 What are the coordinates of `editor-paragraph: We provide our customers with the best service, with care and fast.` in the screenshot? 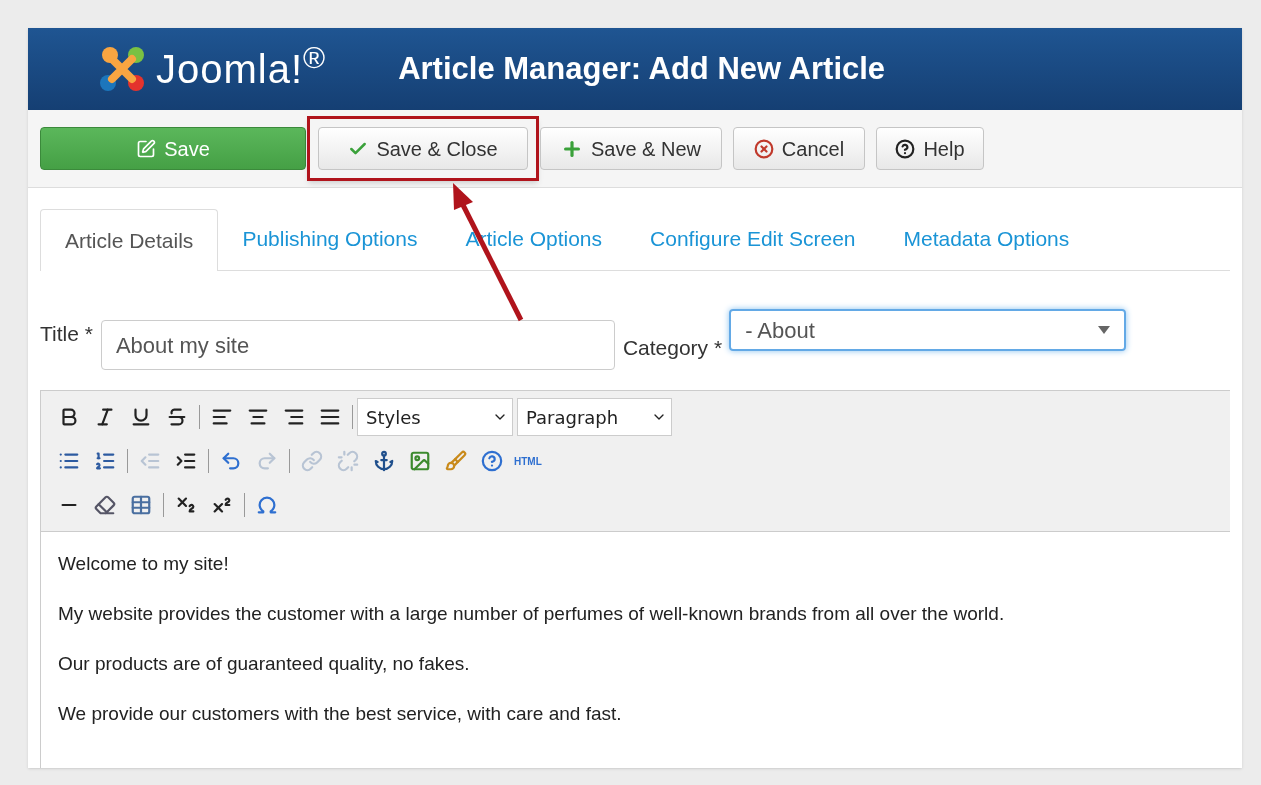 It's located at (340, 714).